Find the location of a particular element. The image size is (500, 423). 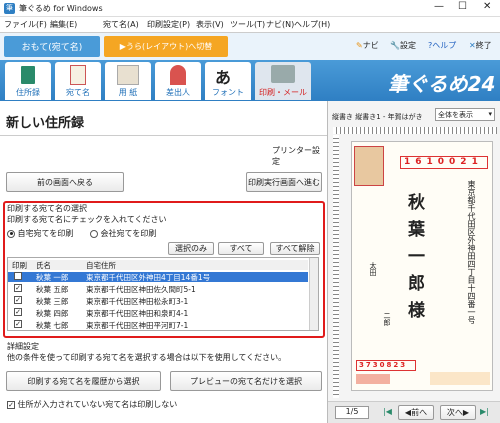

name-char: 葉 is located at coordinates (416, 230).